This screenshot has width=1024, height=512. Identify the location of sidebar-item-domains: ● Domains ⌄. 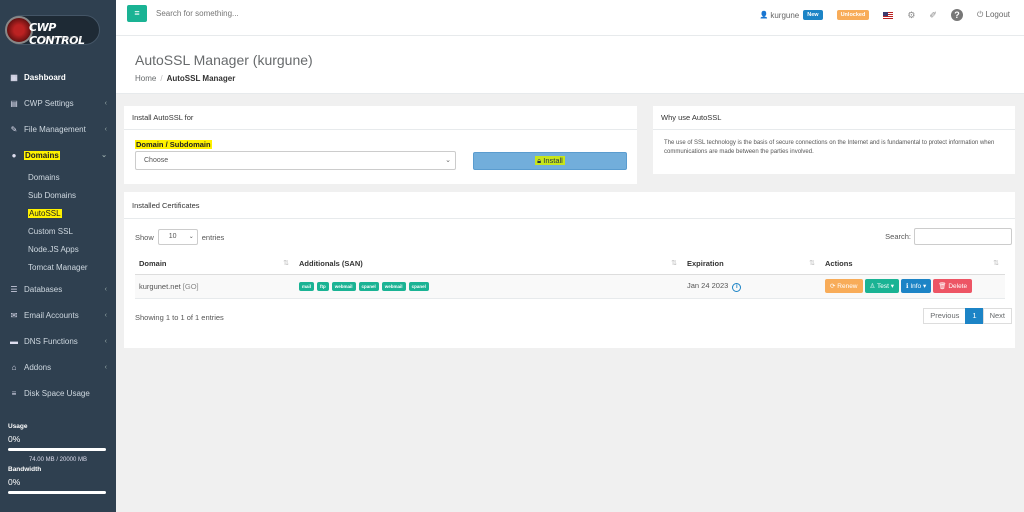
(58, 155).